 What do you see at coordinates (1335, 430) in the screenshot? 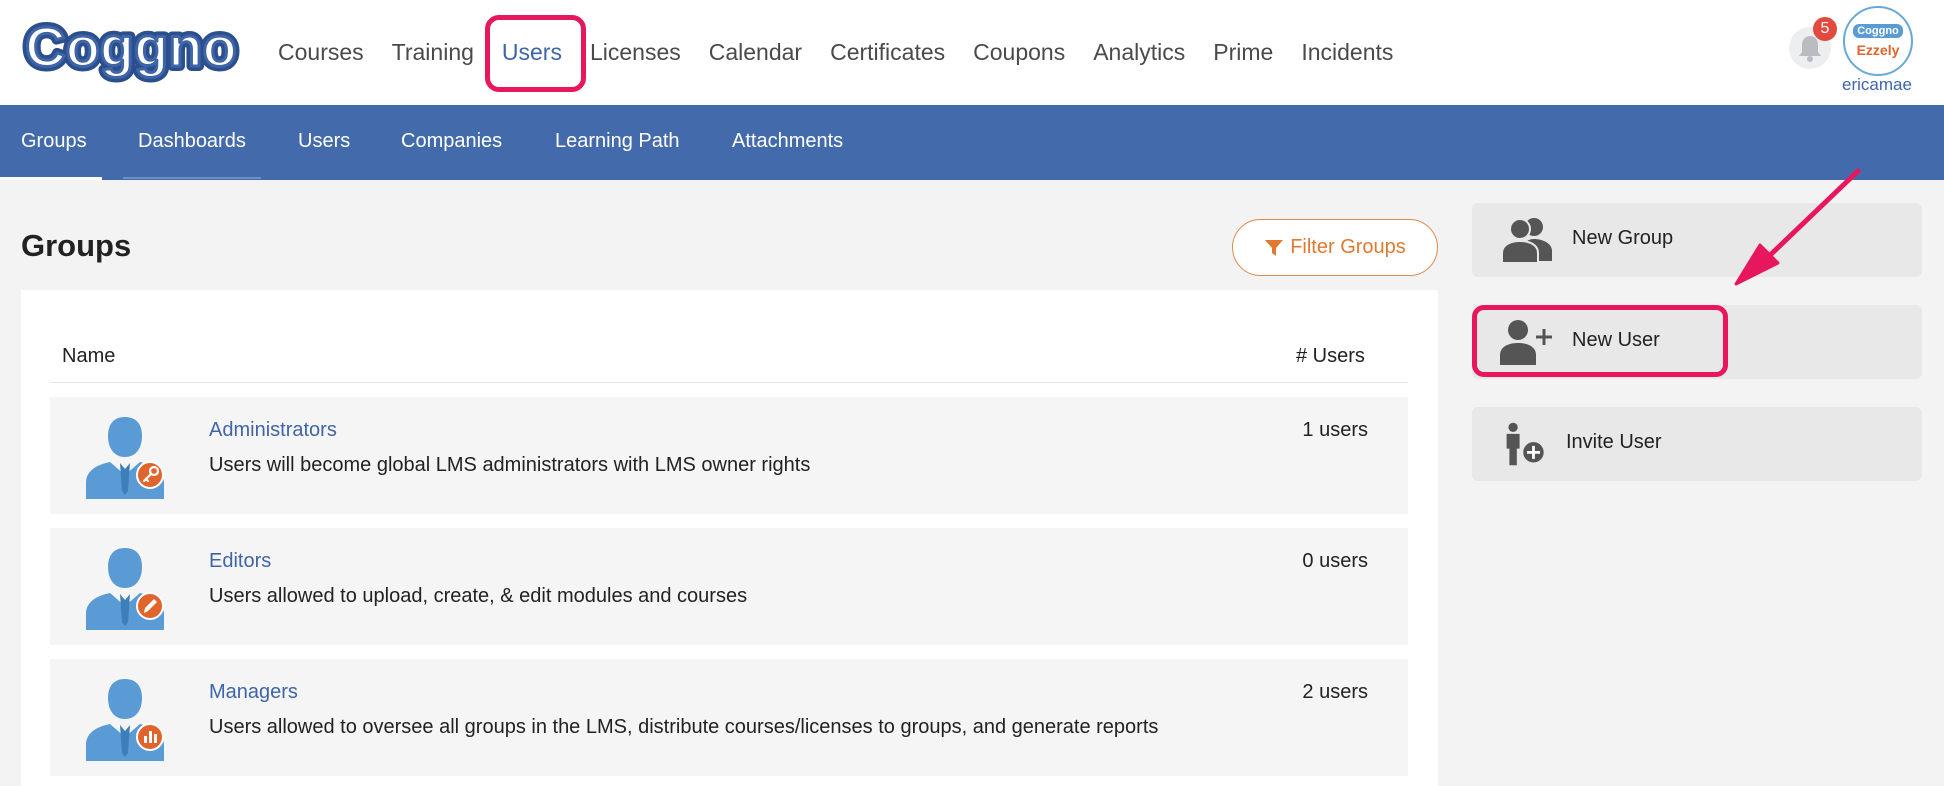
I see `group-user-count: 1 users` at bounding box center [1335, 430].